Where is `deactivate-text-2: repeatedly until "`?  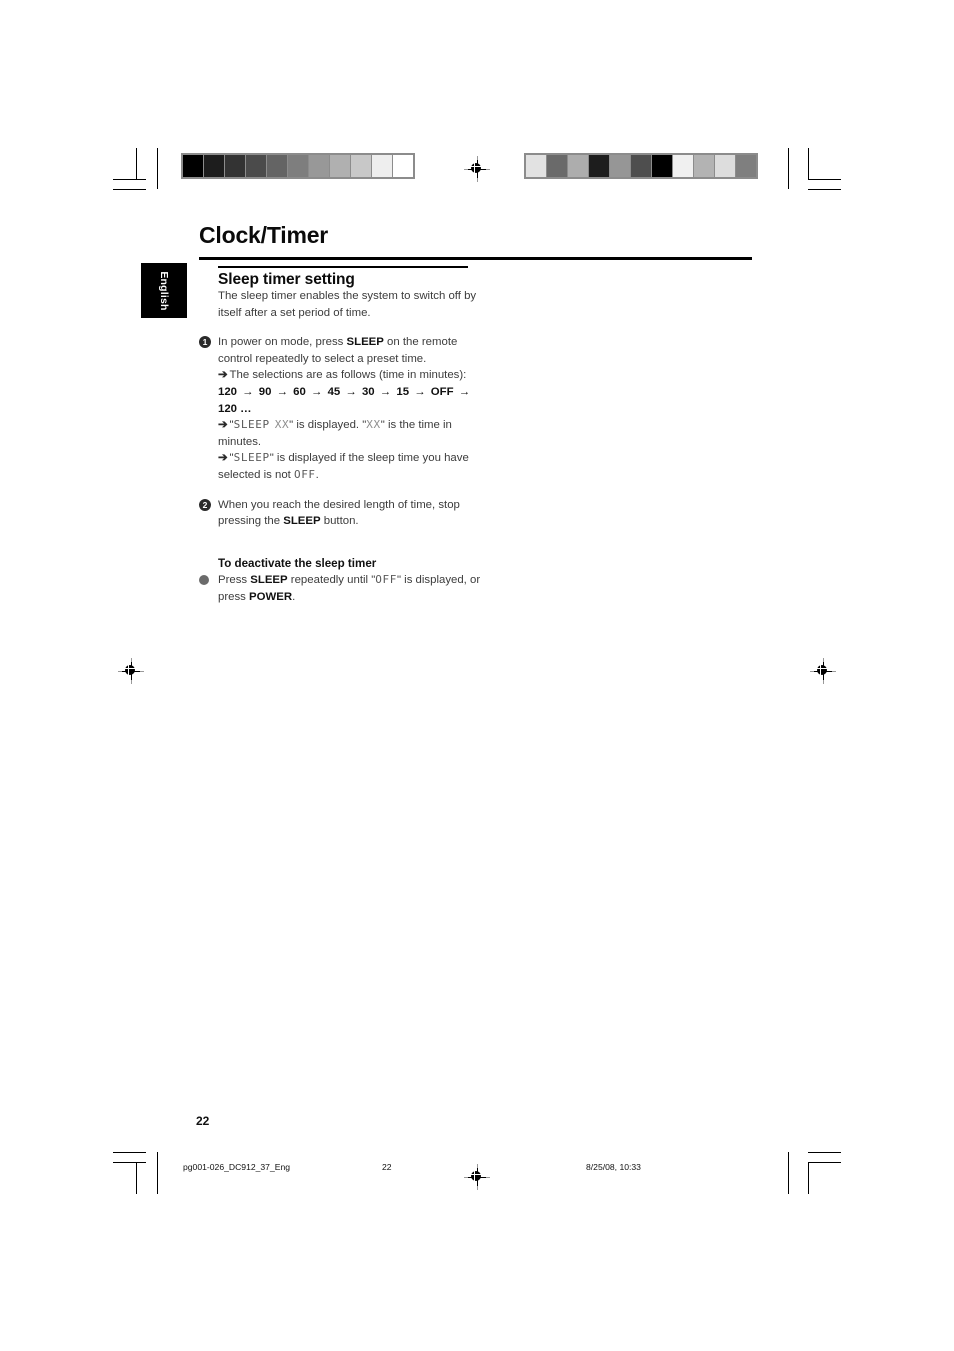 deactivate-text-2: repeatedly until " is located at coordinates (331, 580).